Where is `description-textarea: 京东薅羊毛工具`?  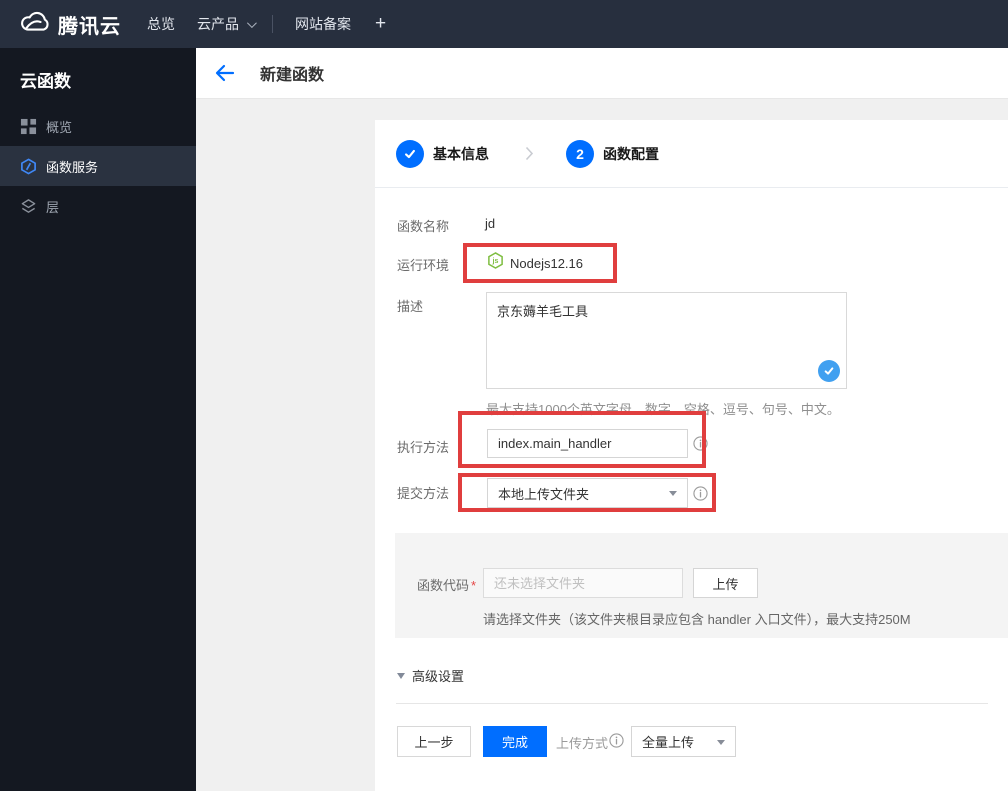 description-textarea: 京东薅羊毛工具 is located at coordinates (666, 340).